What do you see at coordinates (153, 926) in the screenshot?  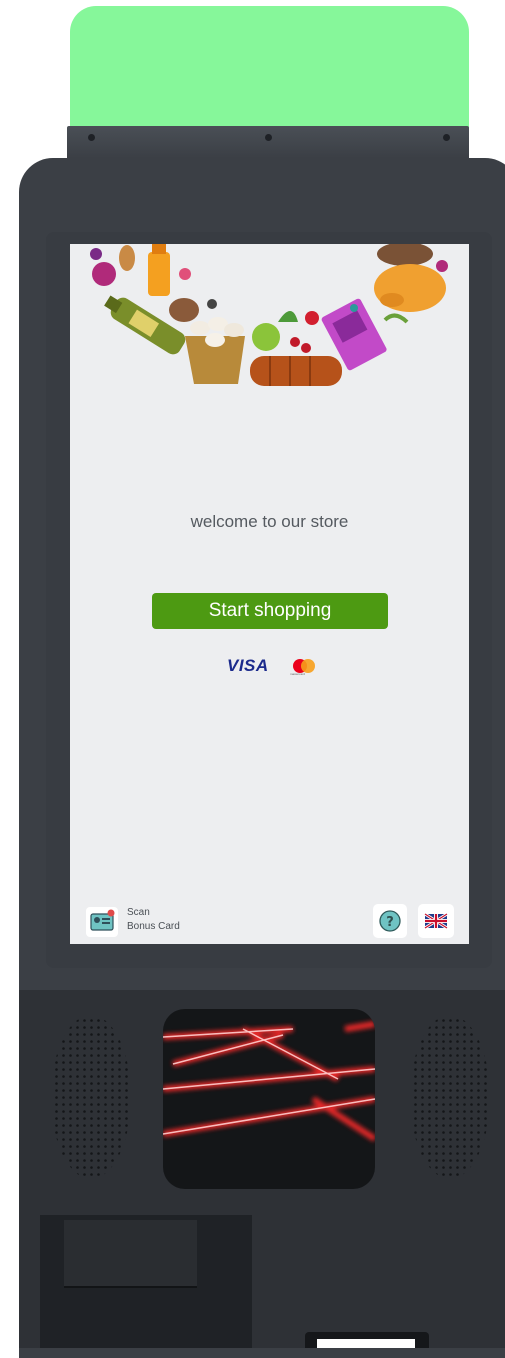 I see `bonus-card-label: Bonus Card` at bounding box center [153, 926].